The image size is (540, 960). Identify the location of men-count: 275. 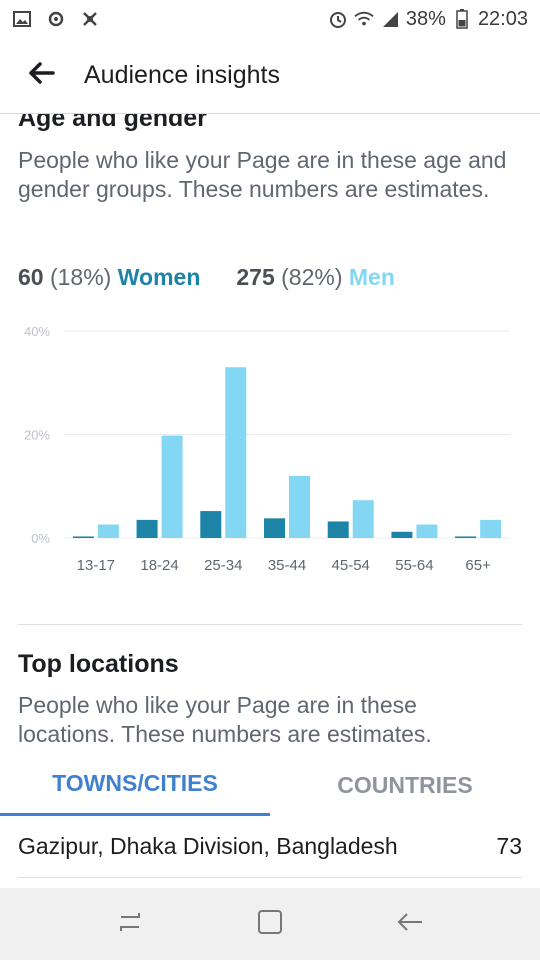
(255, 277).